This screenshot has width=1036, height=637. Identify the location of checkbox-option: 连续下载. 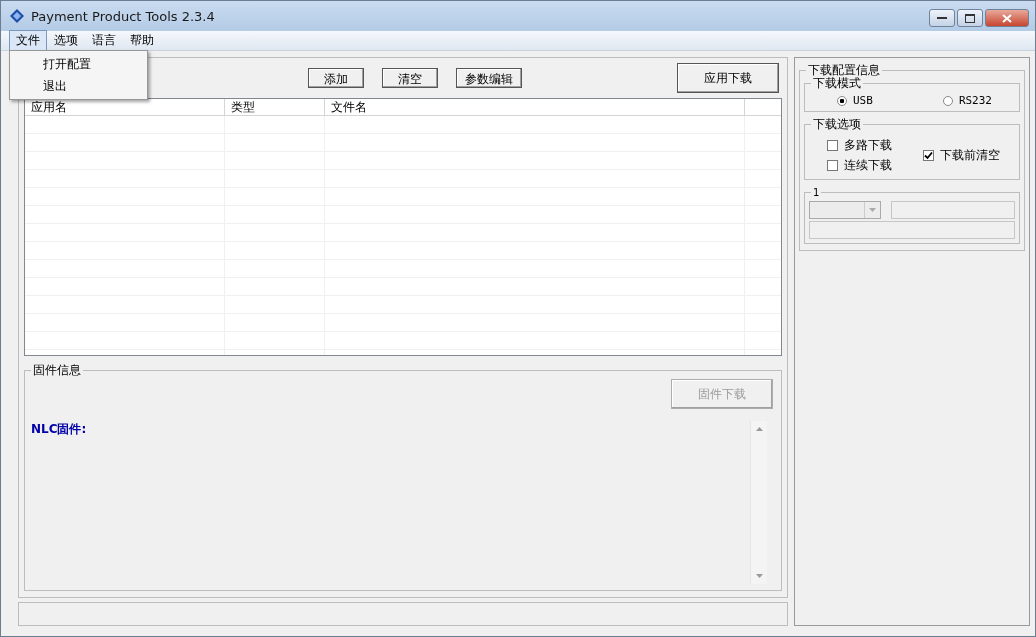
(875, 165).